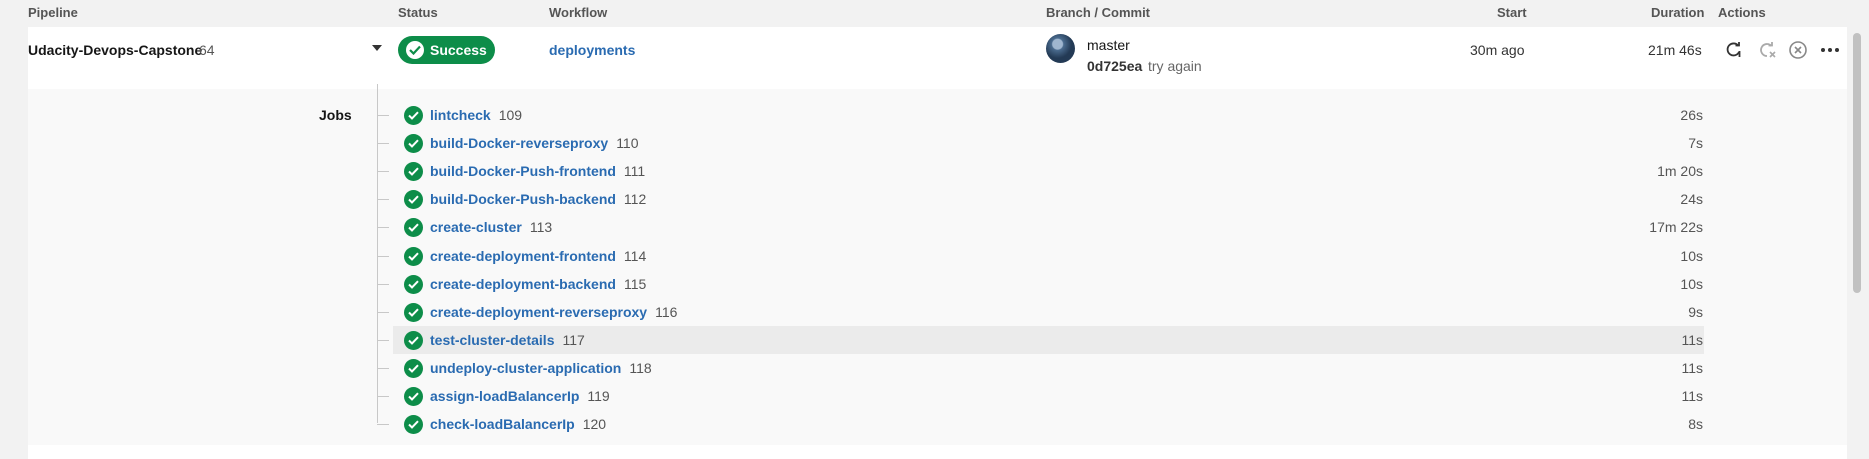  I want to click on header-status: Status, so click(418, 12).